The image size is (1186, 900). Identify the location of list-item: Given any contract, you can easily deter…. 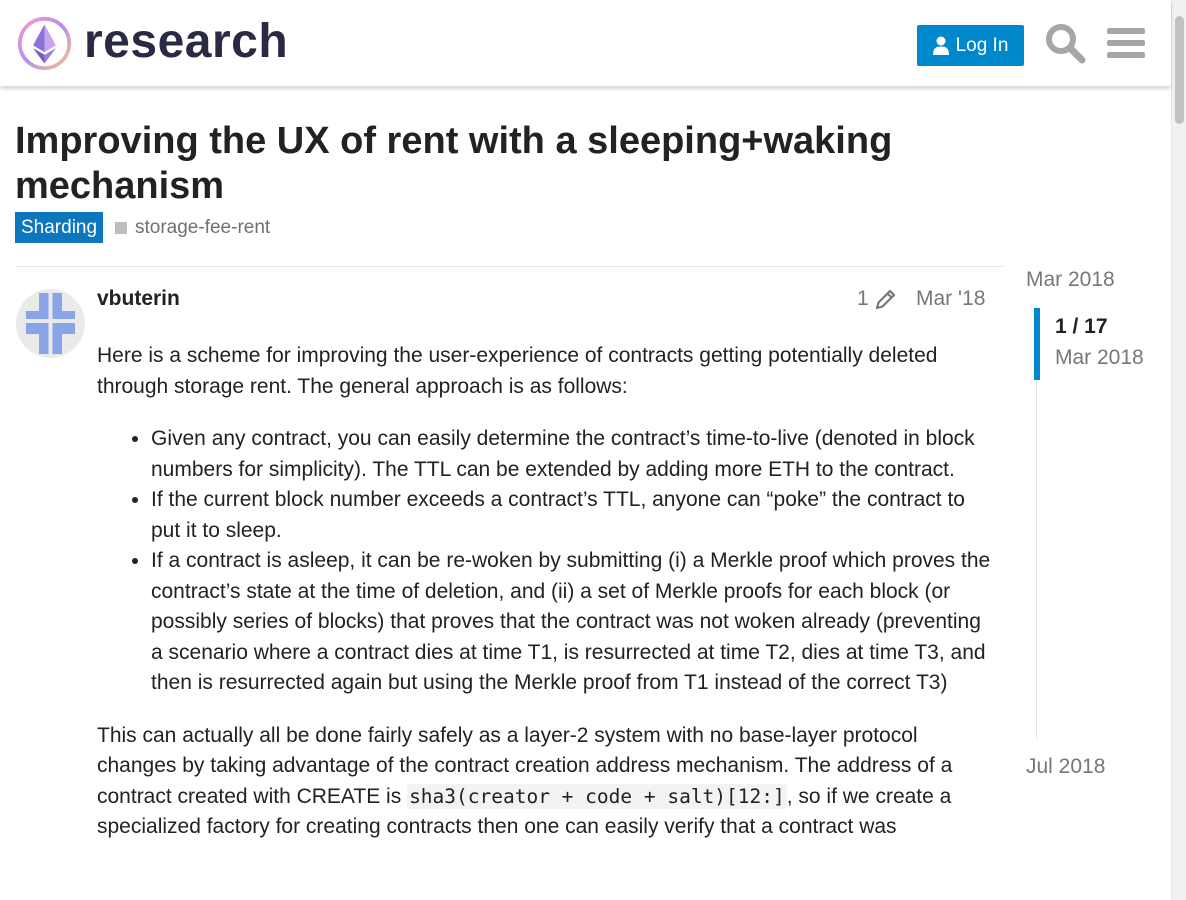
(571, 454).